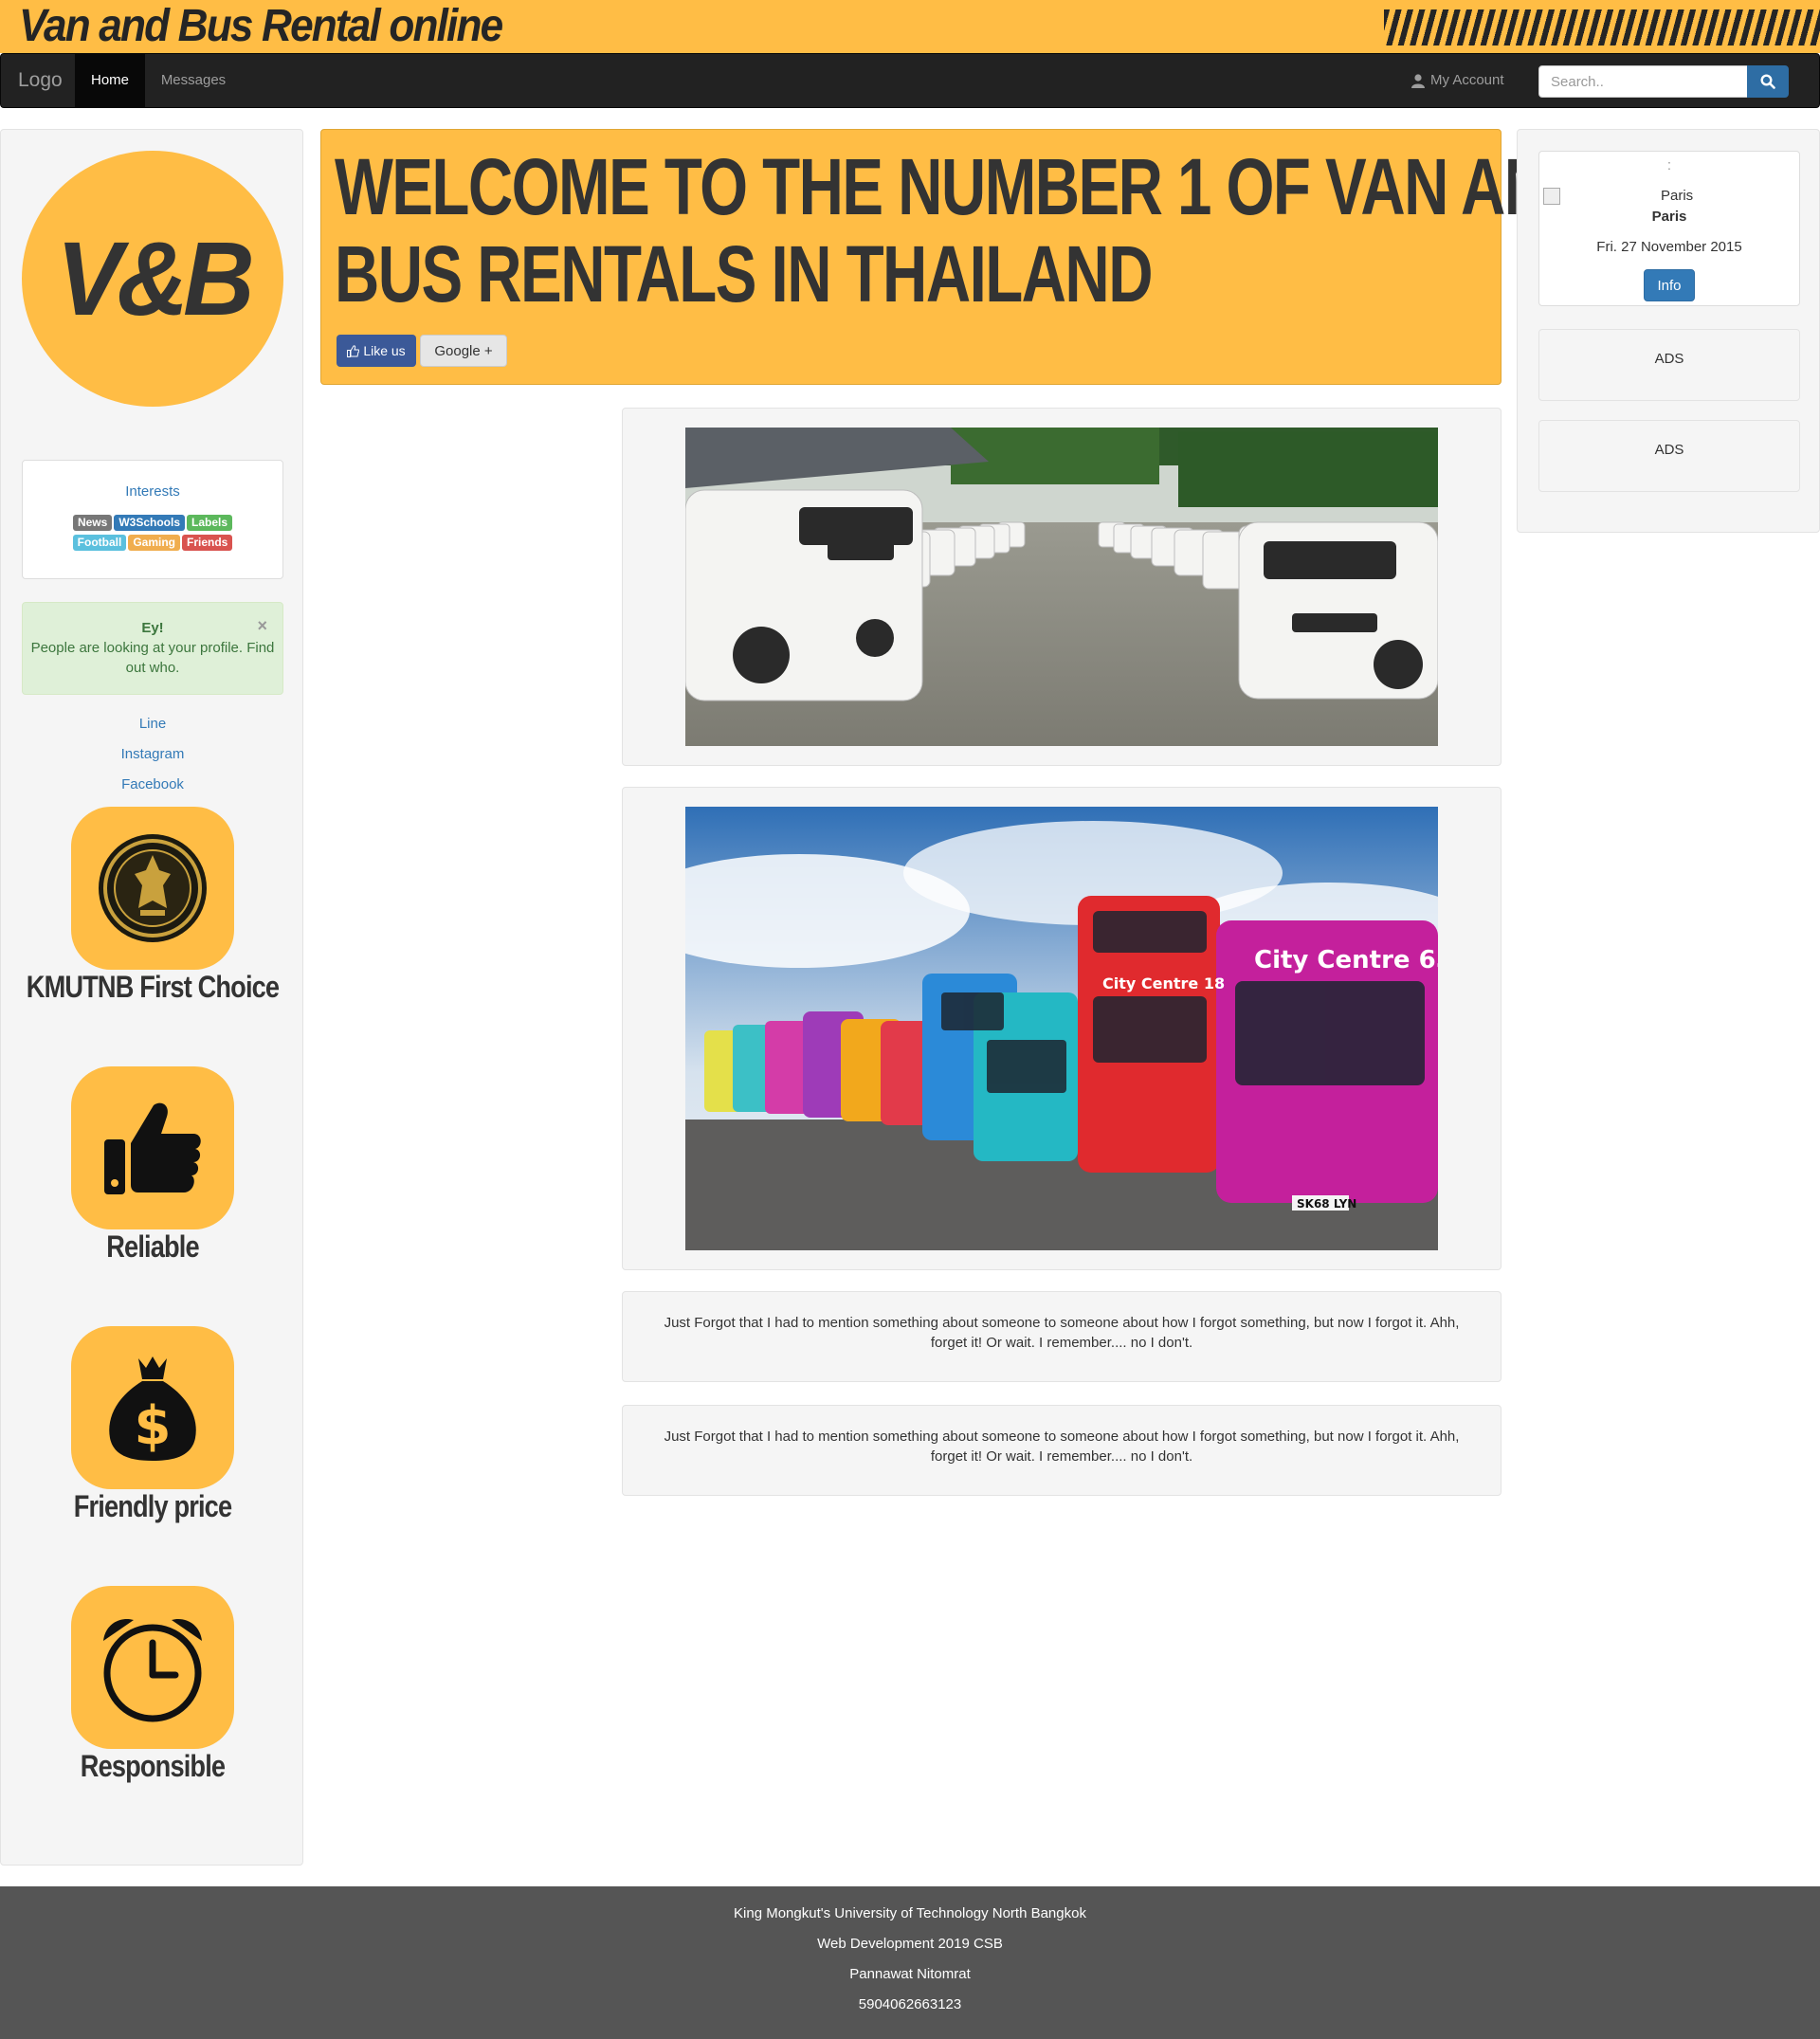 Image resolution: width=1820 pixels, height=2039 pixels. I want to click on money-bag-icon: $, so click(152, 1408).